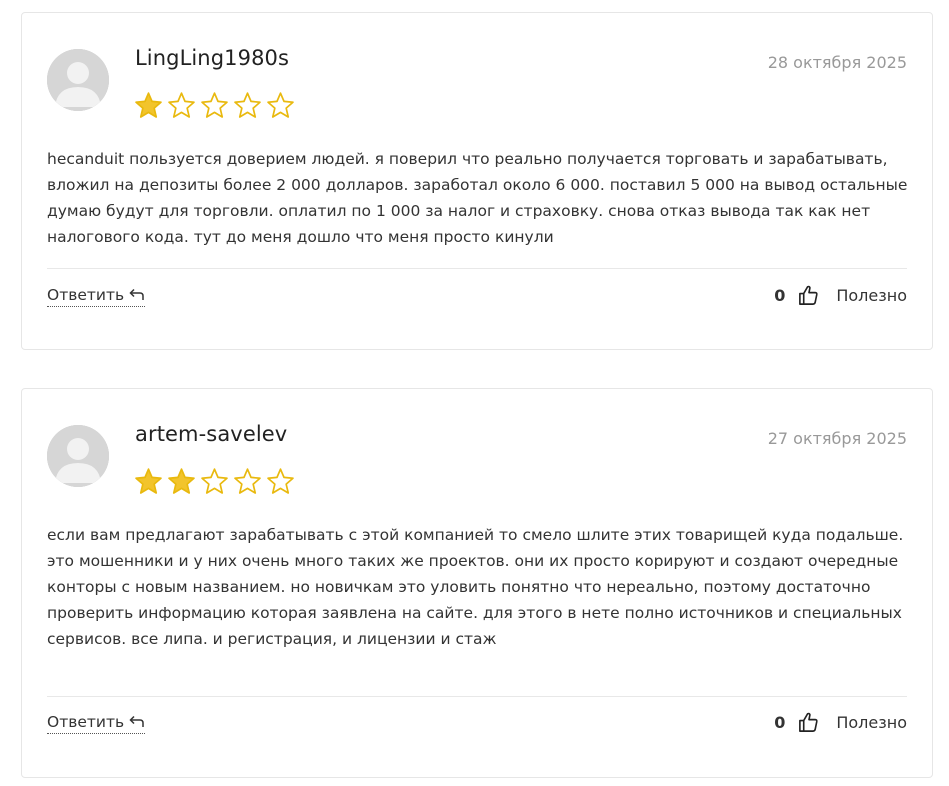 This screenshot has width=949, height=786. What do you see at coordinates (211, 434) in the screenshot?
I see `review-author: artem-savelev` at bounding box center [211, 434].